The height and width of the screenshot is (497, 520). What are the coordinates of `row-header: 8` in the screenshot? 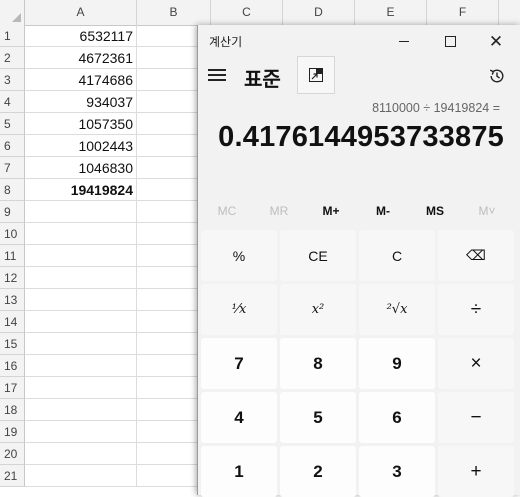 It's located at (12, 190).